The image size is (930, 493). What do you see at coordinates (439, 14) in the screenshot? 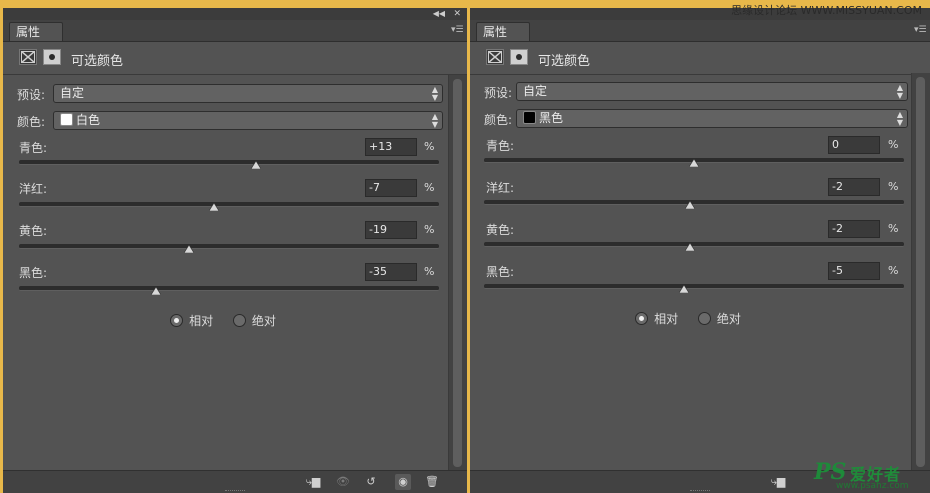
I see `collapse-icon: ◀◀` at bounding box center [439, 14].